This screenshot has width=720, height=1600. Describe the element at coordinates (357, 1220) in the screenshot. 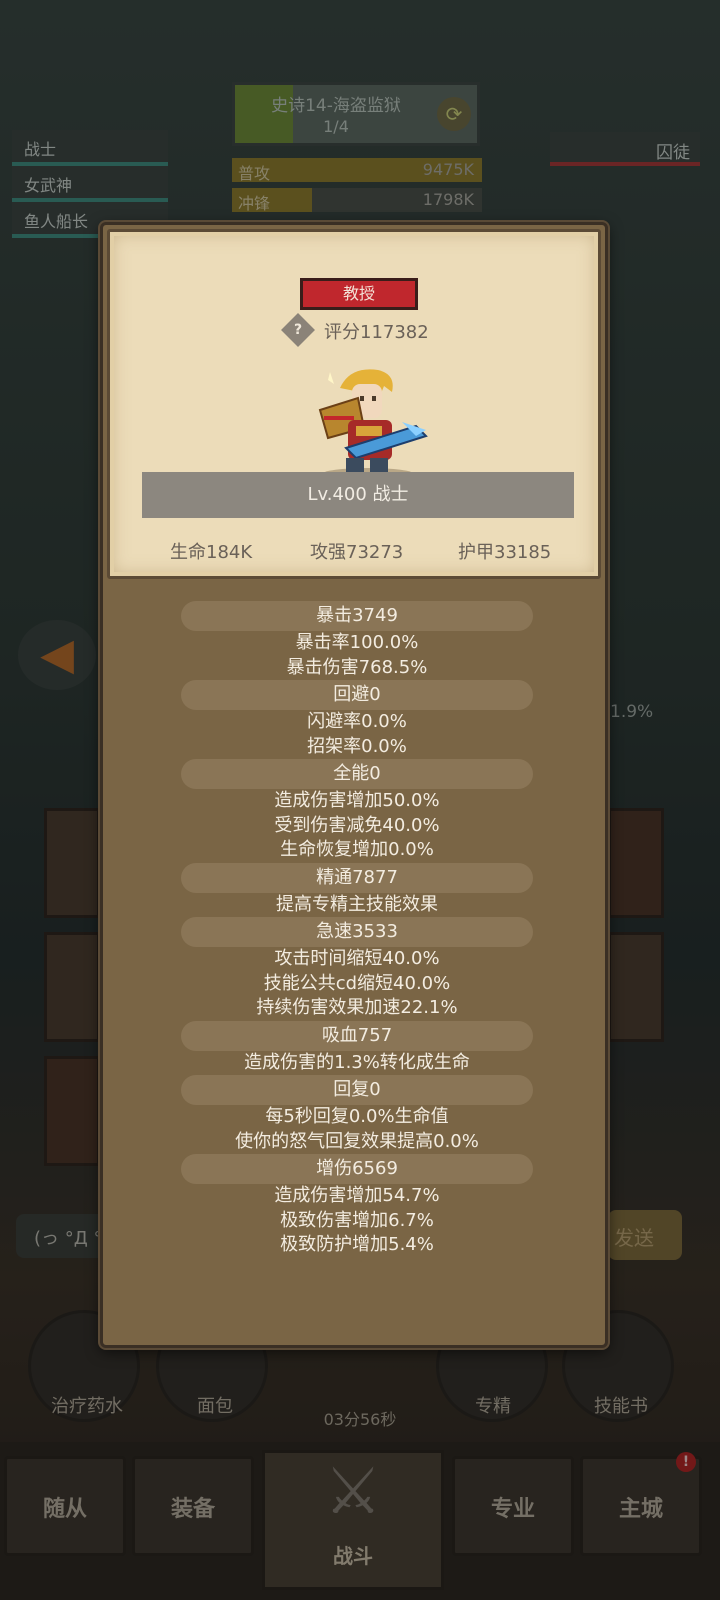

I see `stat-detail: 极致伤害增加6.7%` at that location.